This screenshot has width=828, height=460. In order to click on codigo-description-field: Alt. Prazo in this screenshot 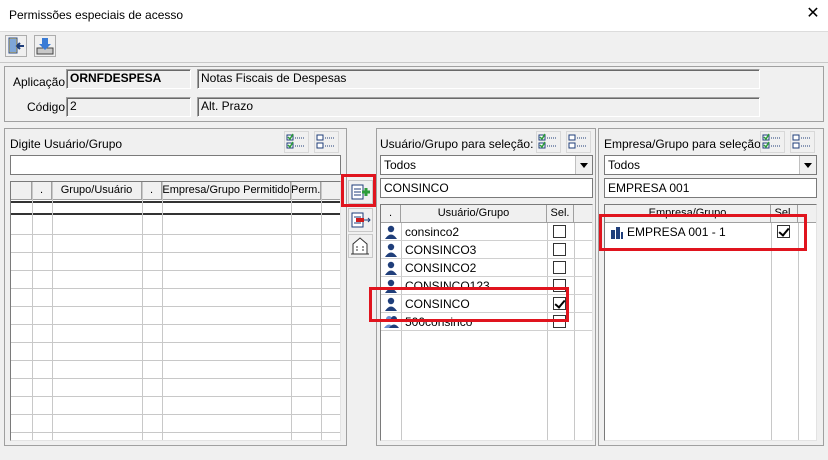, I will do `click(478, 107)`.